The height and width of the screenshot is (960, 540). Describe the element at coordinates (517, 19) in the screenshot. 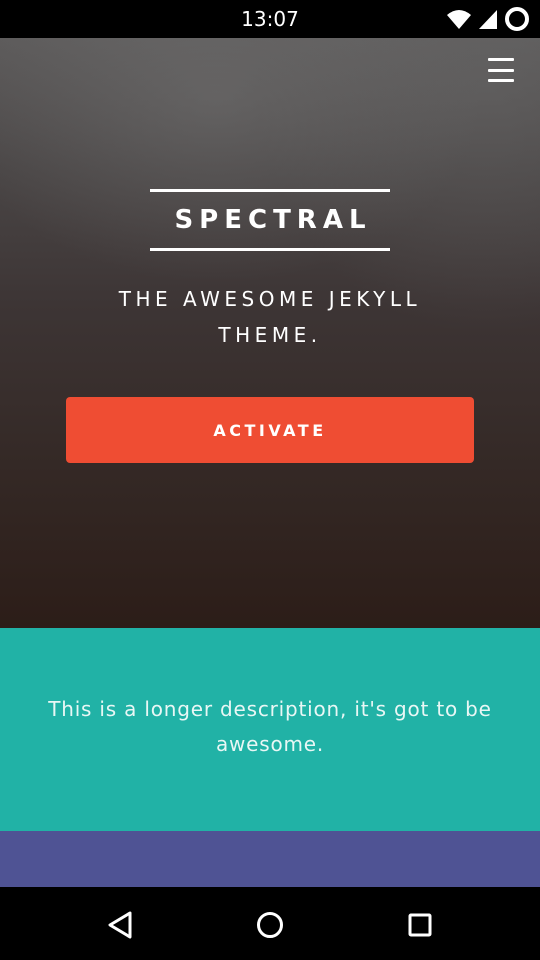

I see `battery-ring-icon` at that location.